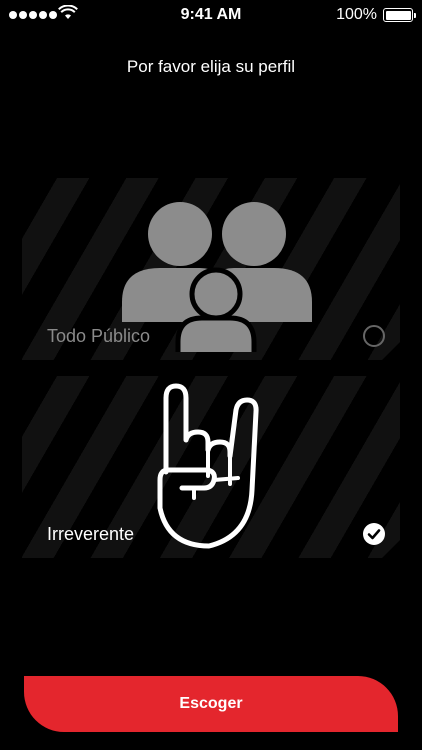 The height and width of the screenshot is (750, 422). What do you see at coordinates (356, 14) in the screenshot?
I see `battery-percent: 100%` at bounding box center [356, 14].